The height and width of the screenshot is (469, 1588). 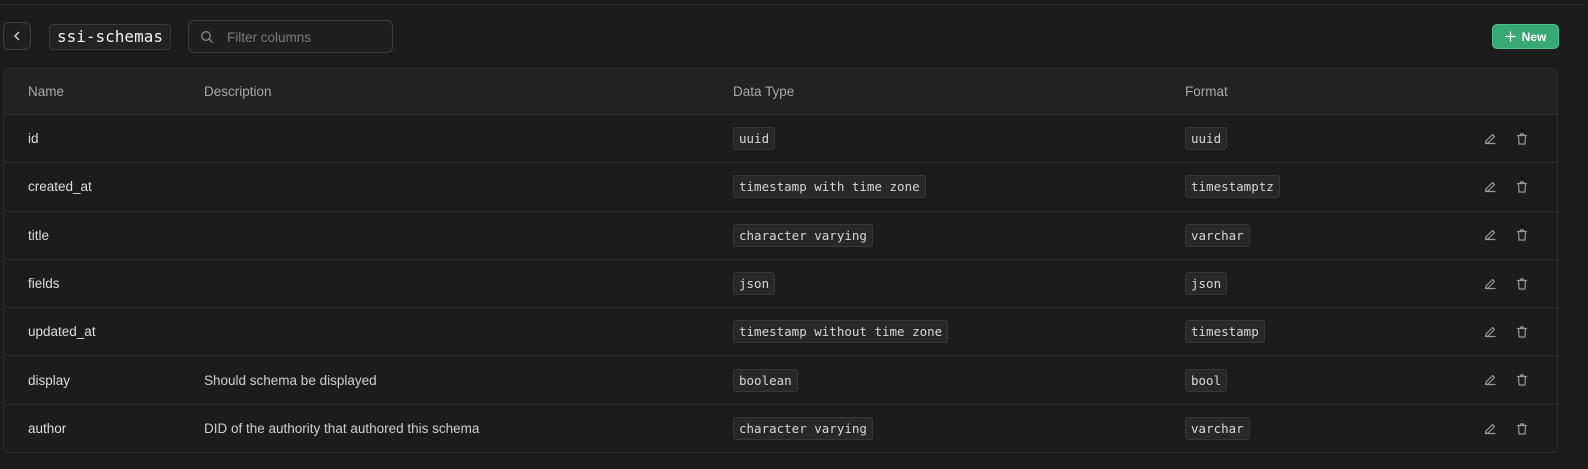 I want to click on new-column-button: New, so click(x=1525, y=36).